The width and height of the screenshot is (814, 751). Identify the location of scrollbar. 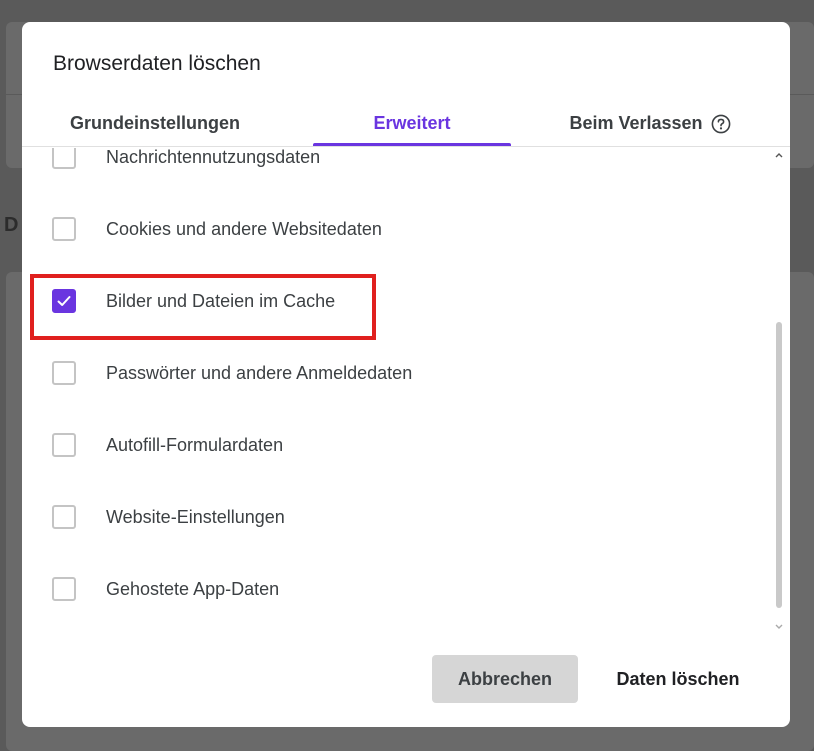
(779, 390).